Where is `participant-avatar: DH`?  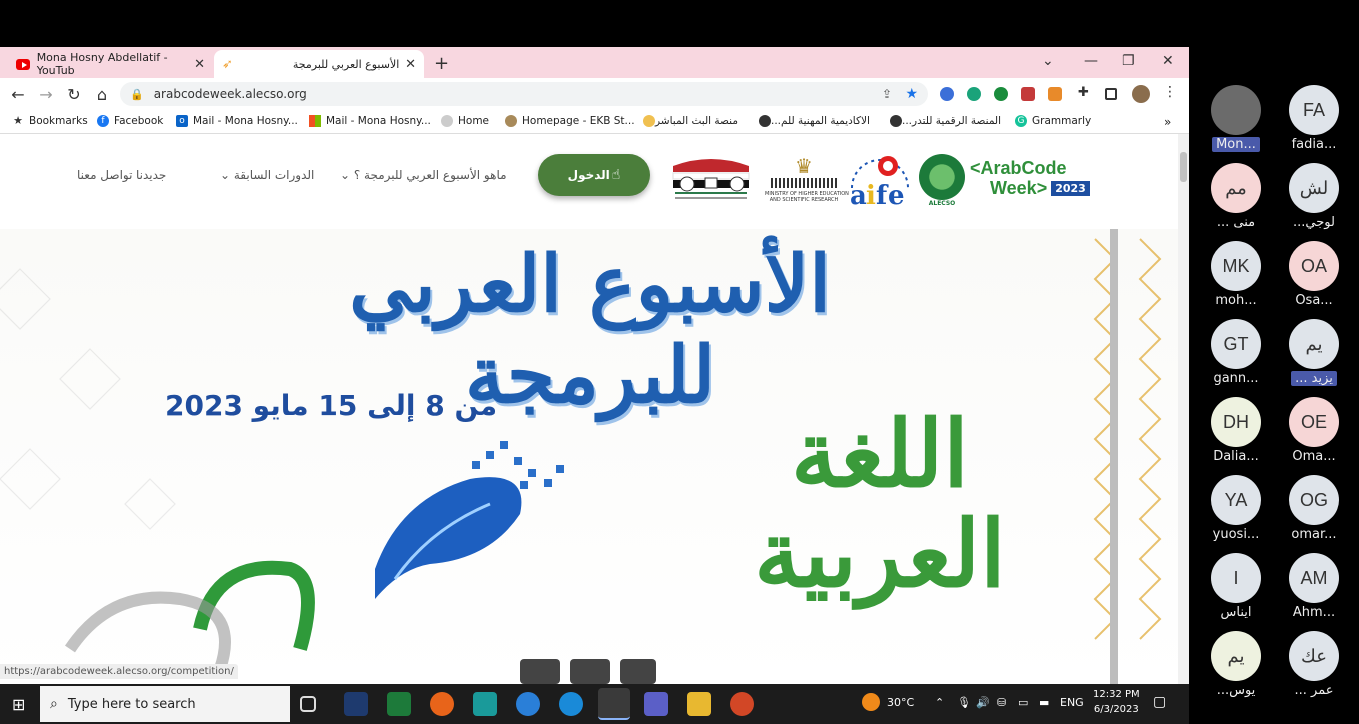
participant-avatar: DH is located at coordinates (1236, 422).